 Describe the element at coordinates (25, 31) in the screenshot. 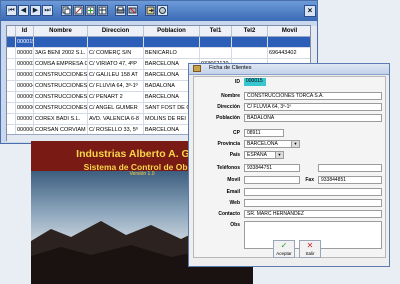

I see `column-header-id: Id` at that location.